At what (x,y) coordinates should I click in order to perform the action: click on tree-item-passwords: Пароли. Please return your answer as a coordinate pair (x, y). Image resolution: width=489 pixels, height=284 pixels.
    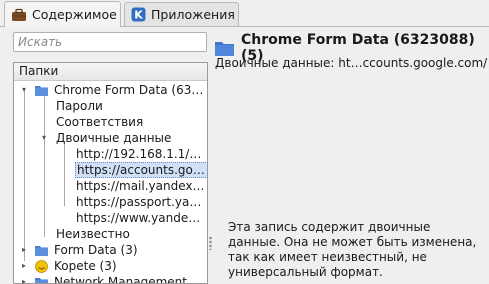
    Looking at the image, I should click on (79, 106).